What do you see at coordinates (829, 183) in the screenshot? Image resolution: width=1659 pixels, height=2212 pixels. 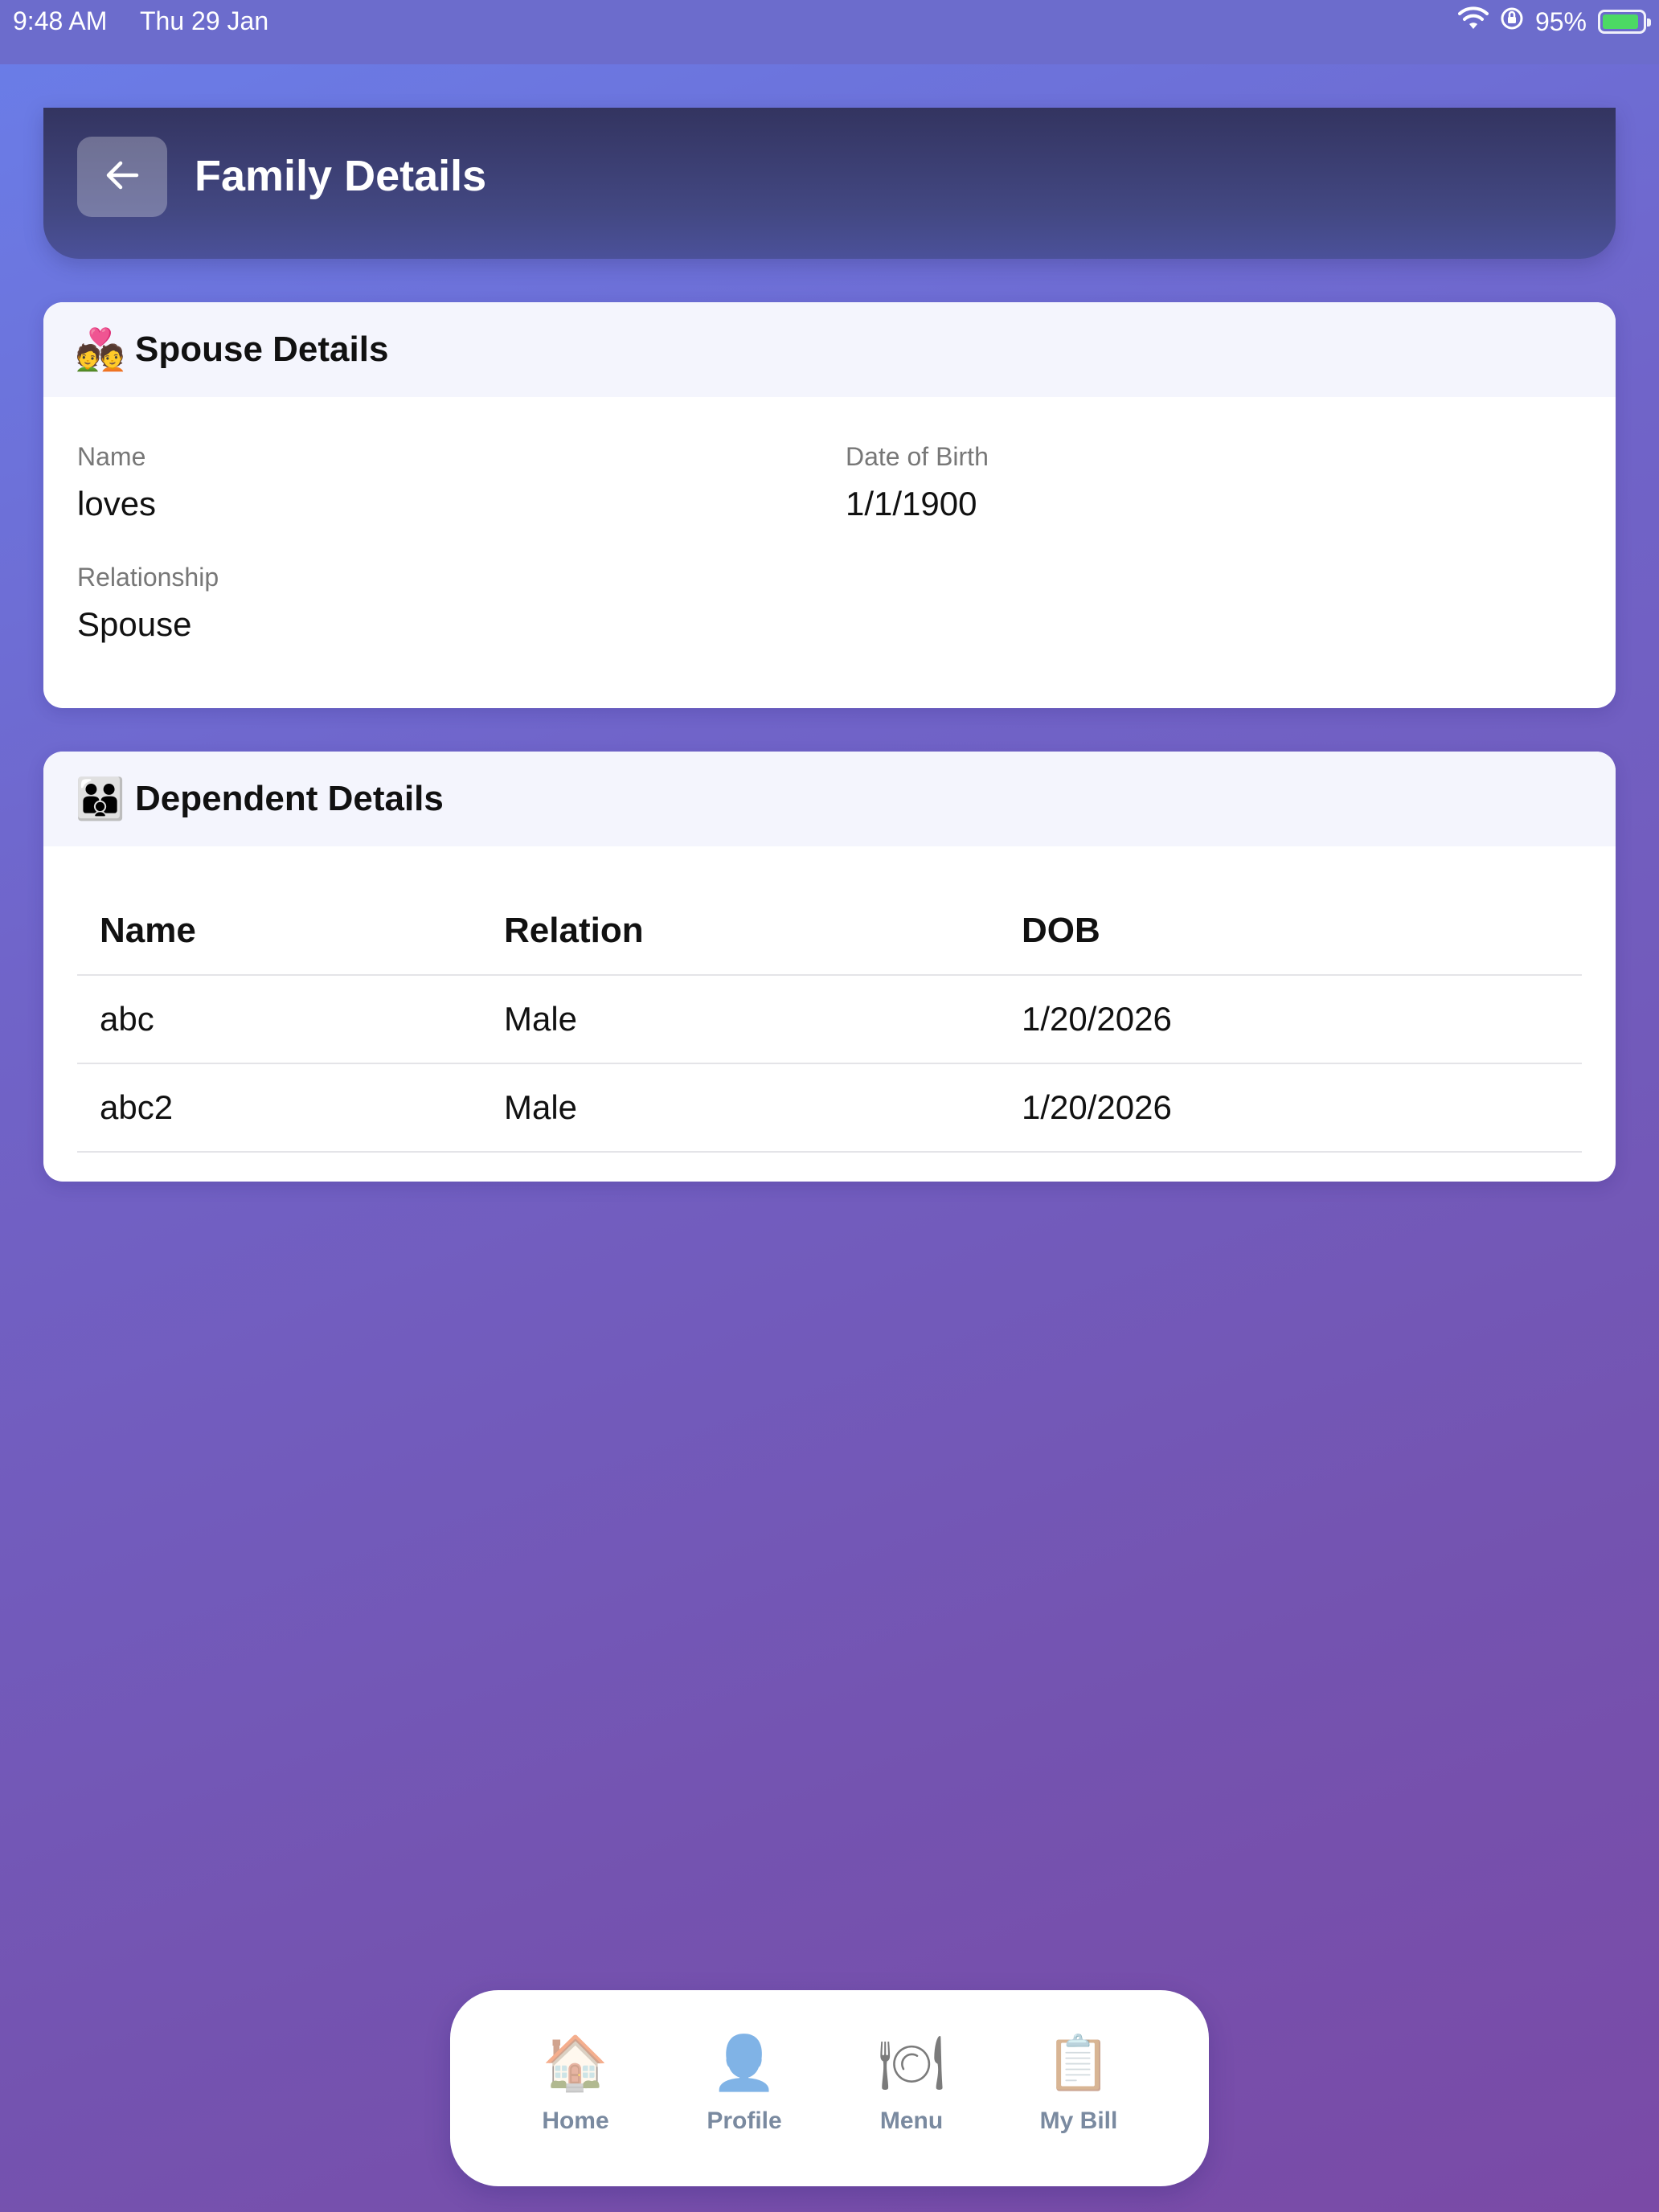 I see `page-header: Family Details` at bounding box center [829, 183].